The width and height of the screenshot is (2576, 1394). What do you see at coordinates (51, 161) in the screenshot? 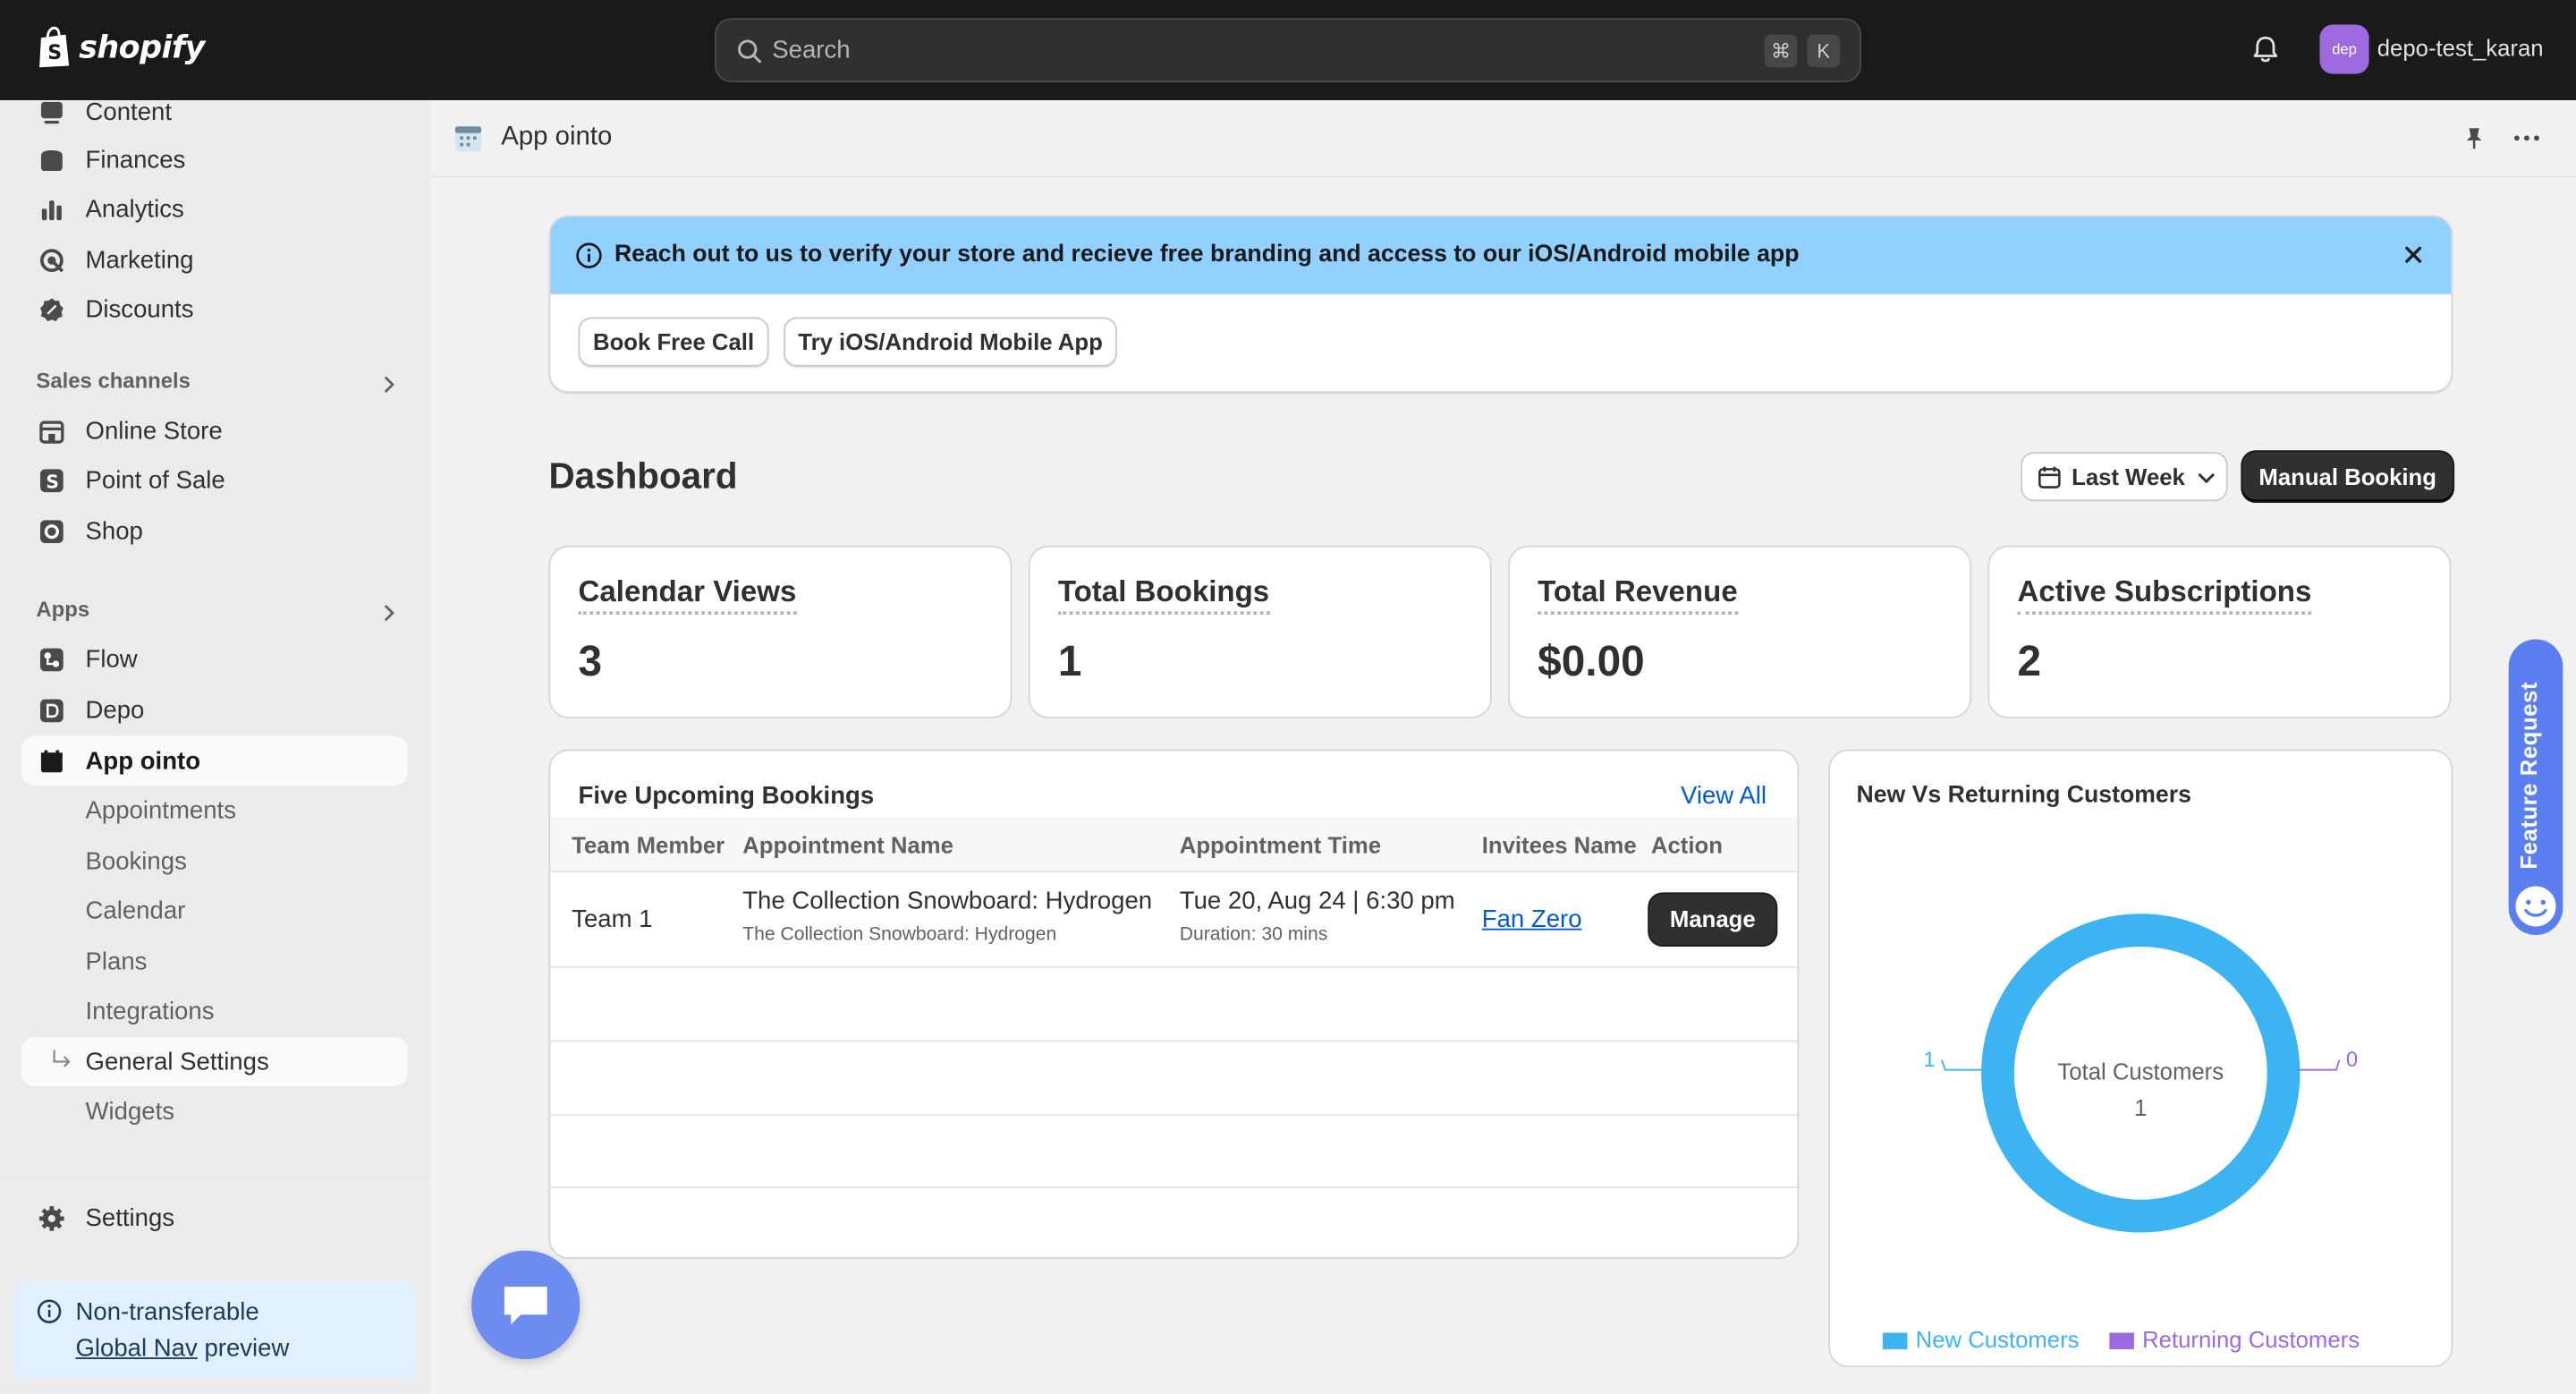
I see `finances-icon` at bounding box center [51, 161].